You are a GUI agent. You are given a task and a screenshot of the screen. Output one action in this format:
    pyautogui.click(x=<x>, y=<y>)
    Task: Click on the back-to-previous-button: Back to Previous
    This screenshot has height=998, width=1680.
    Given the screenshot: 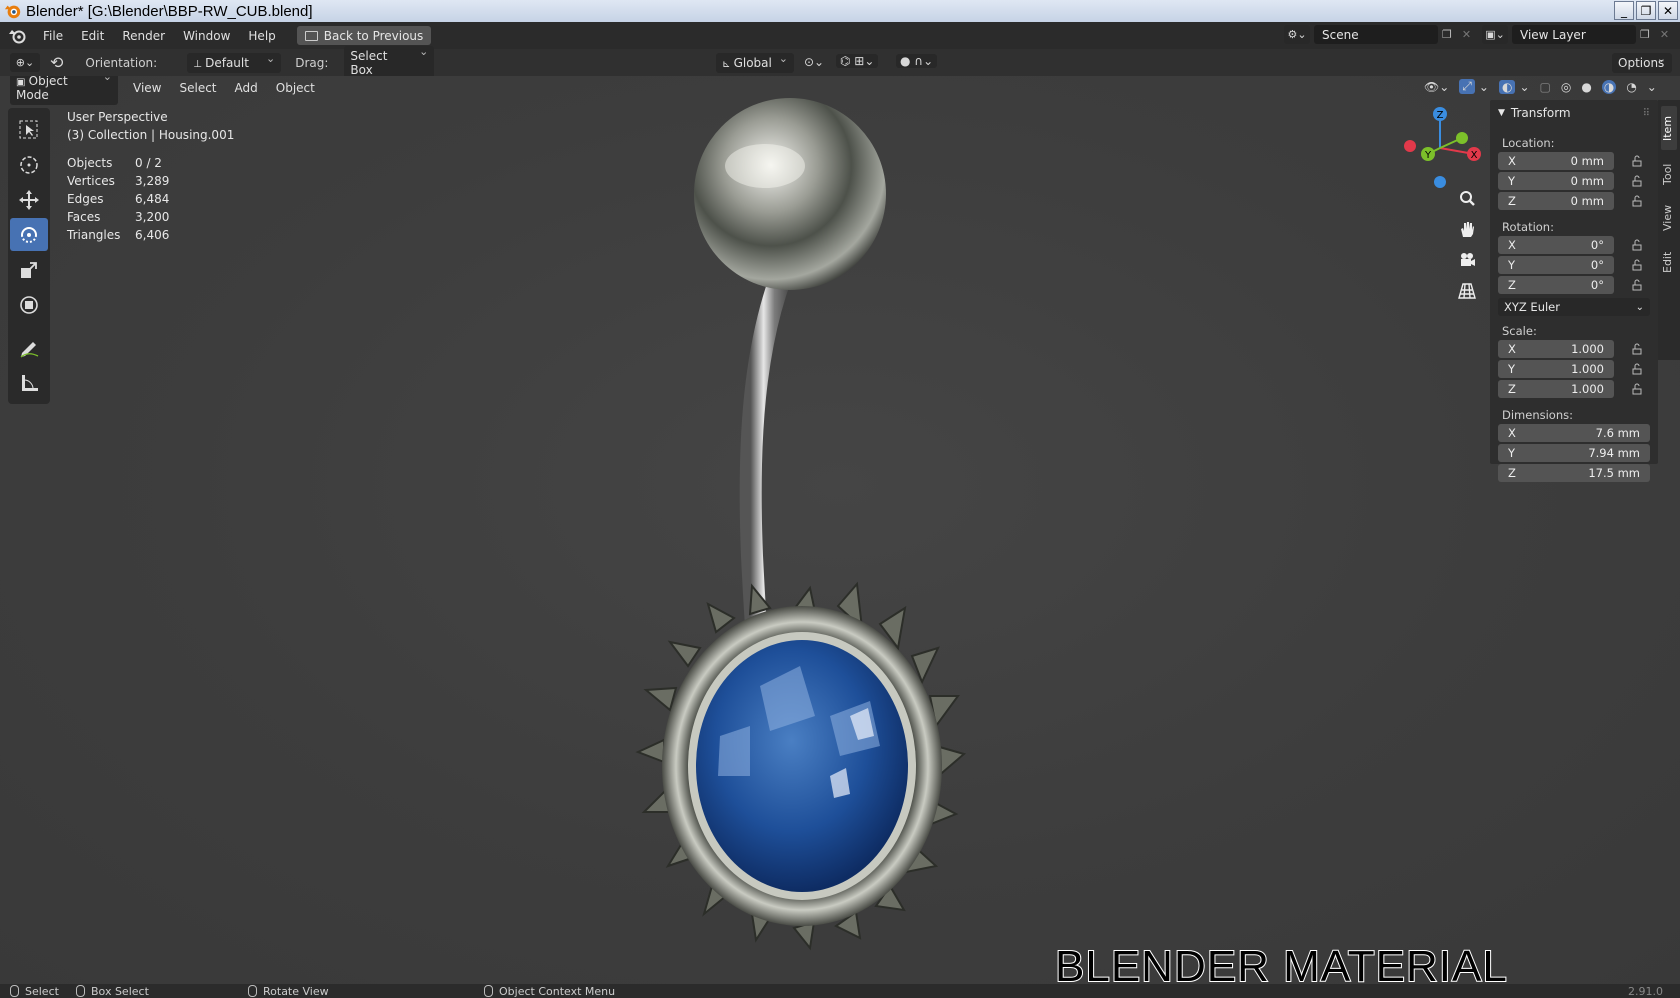 What is the action you would take?
    pyautogui.click(x=364, y=35)
    